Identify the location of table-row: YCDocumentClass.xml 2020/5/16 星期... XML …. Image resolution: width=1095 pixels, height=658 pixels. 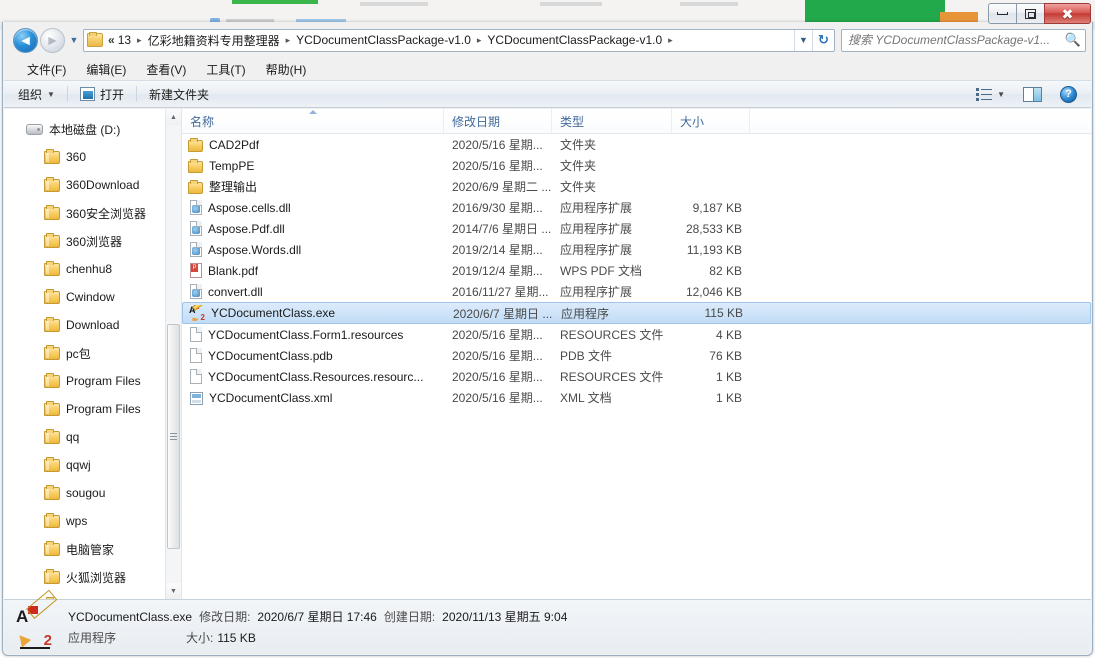
(636, 397).